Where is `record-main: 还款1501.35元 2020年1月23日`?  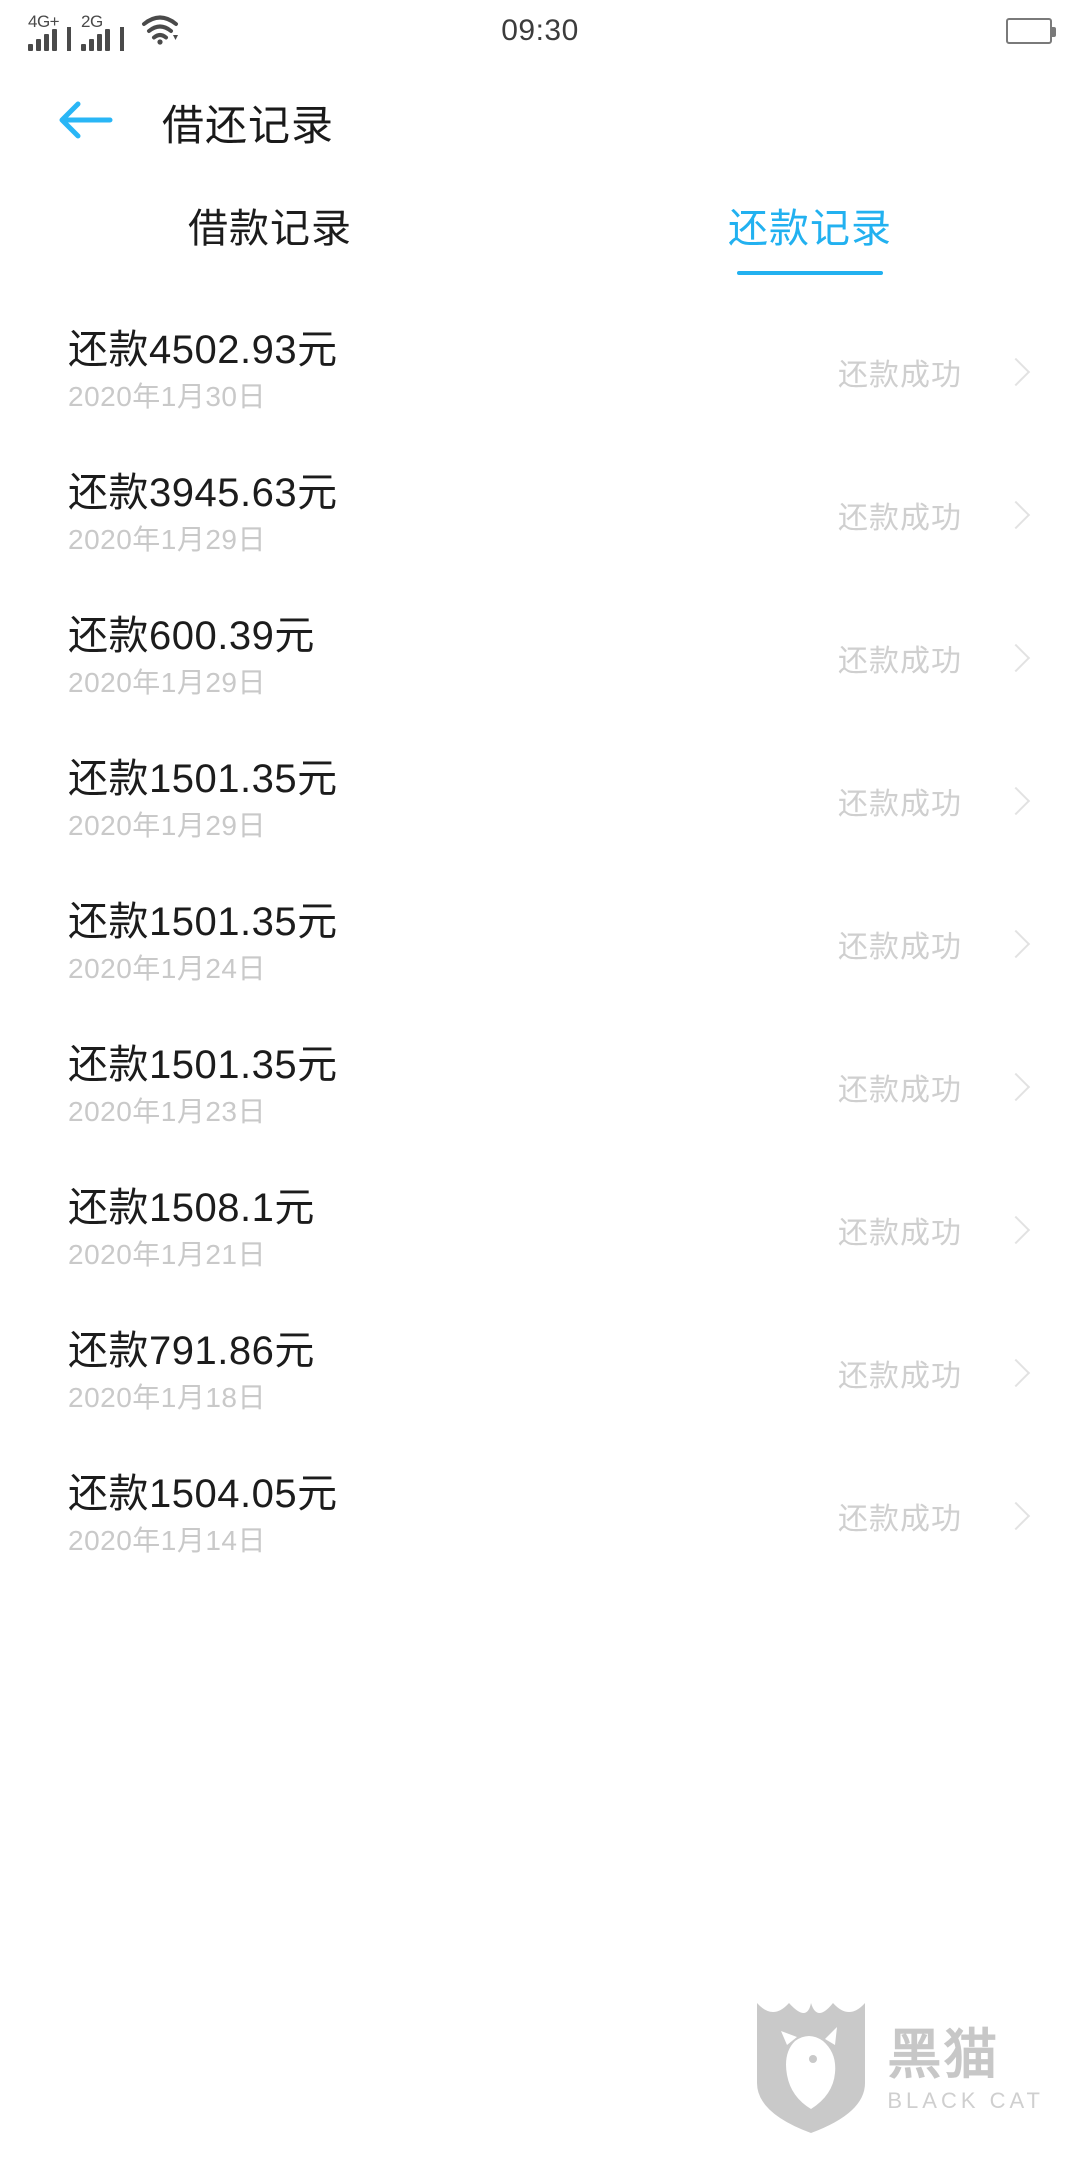 record-main: 还款1501.35元 2020年1月23日 is located at coordinates (203, 1087).